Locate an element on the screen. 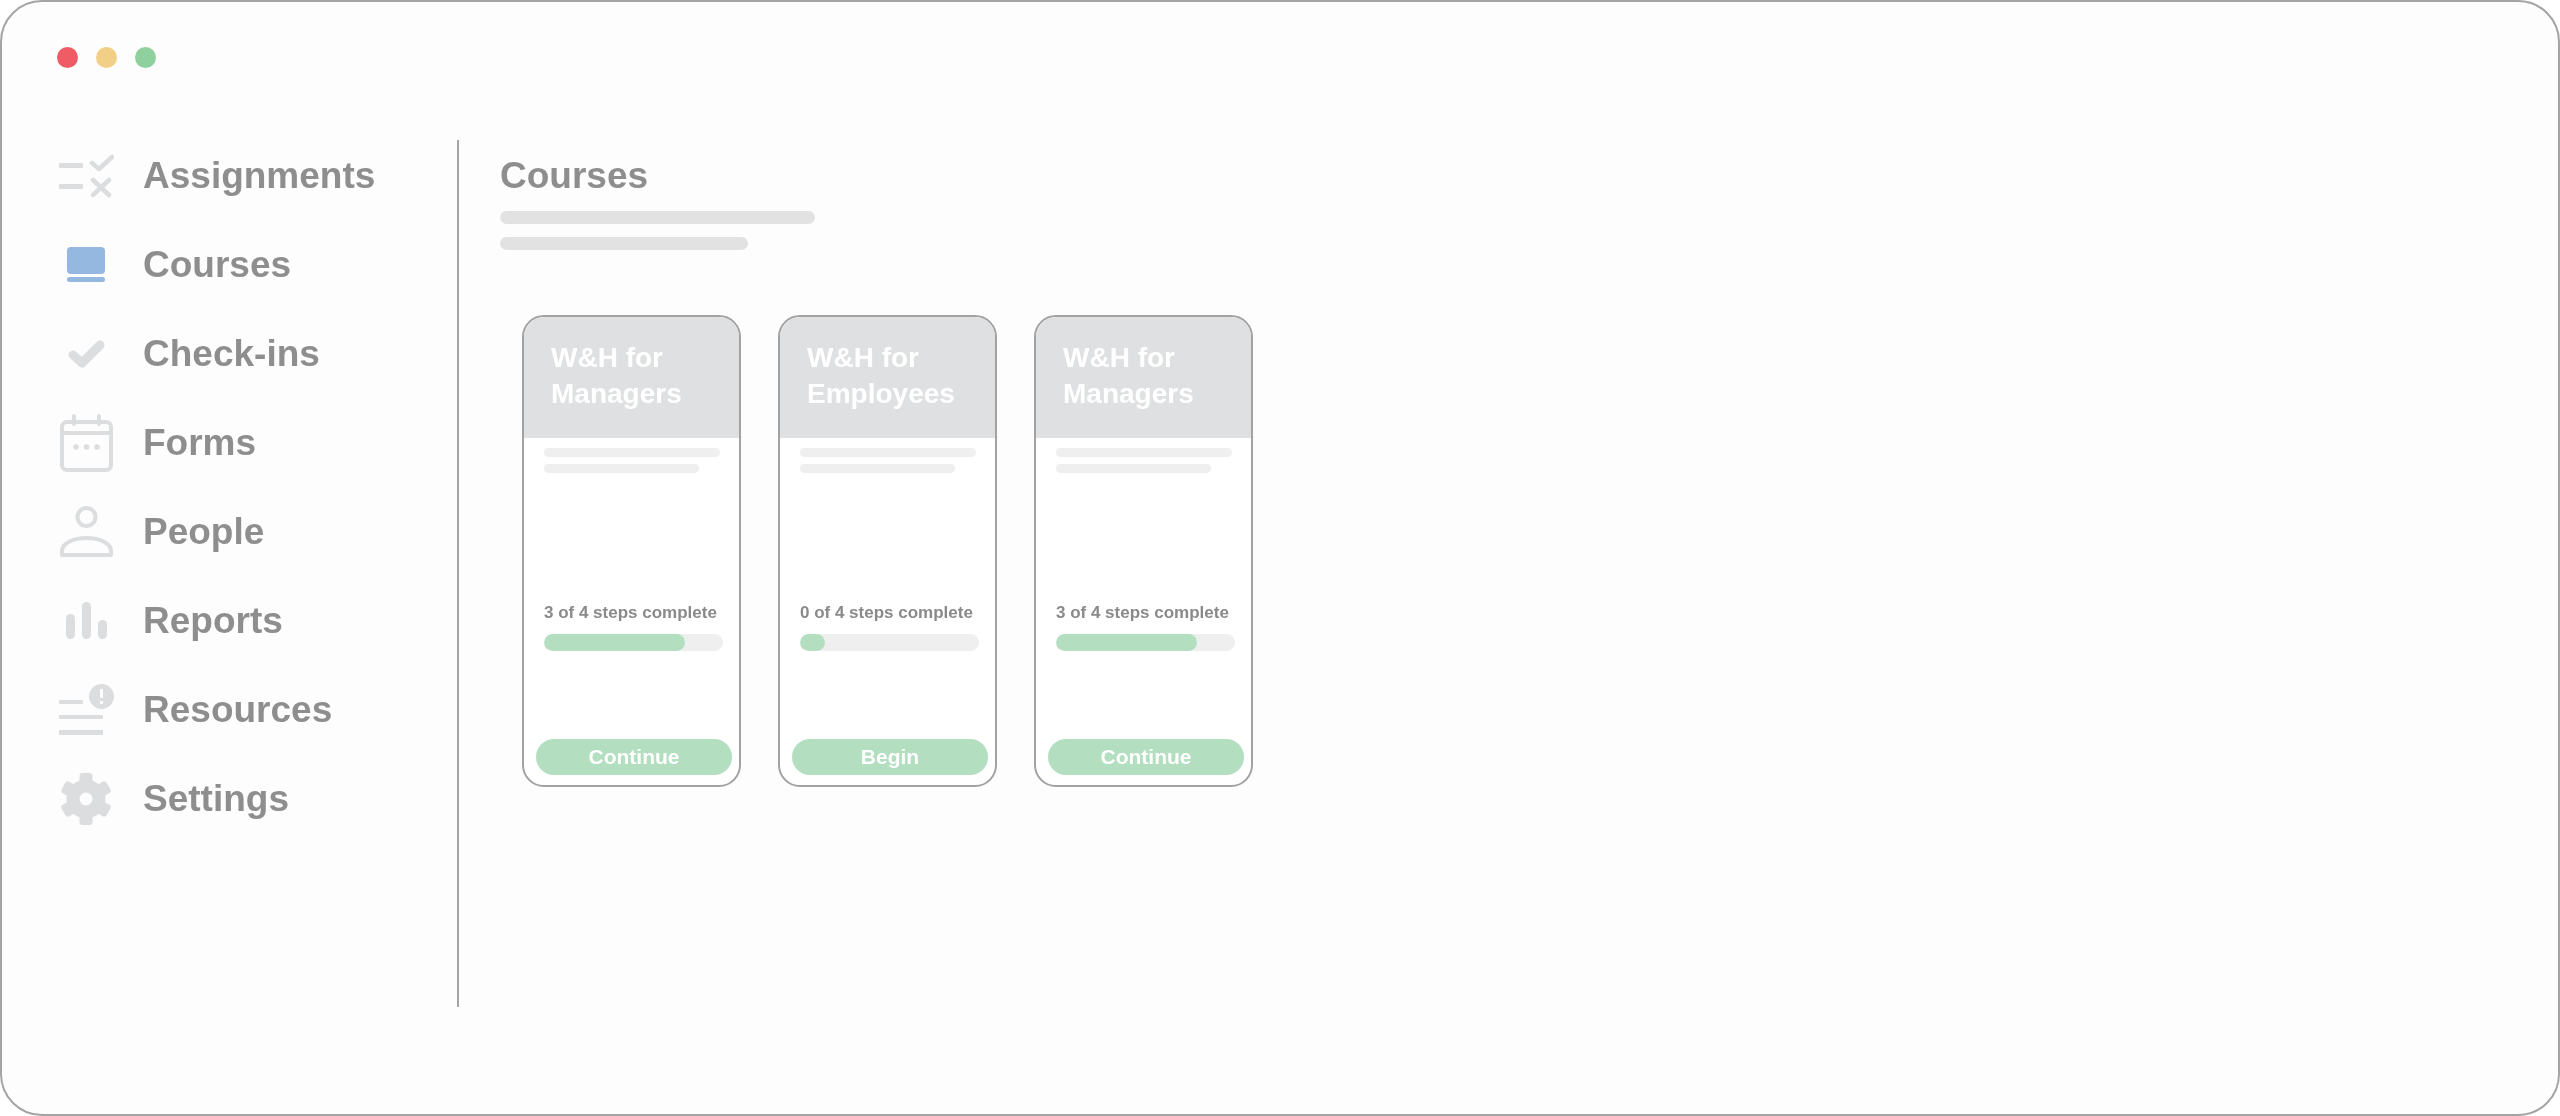  maximize-icon is located at coordinates (145, 57).